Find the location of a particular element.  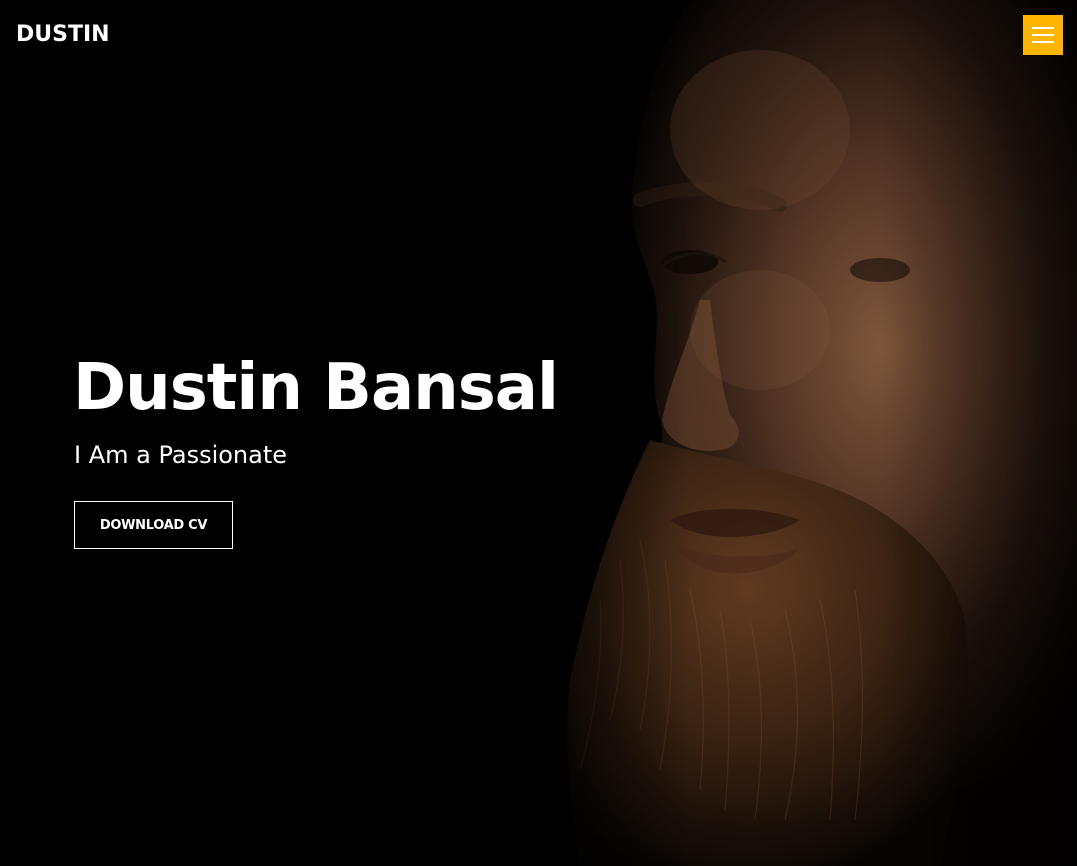

hamburger-menu-button is located at coordinates (1043, 35).